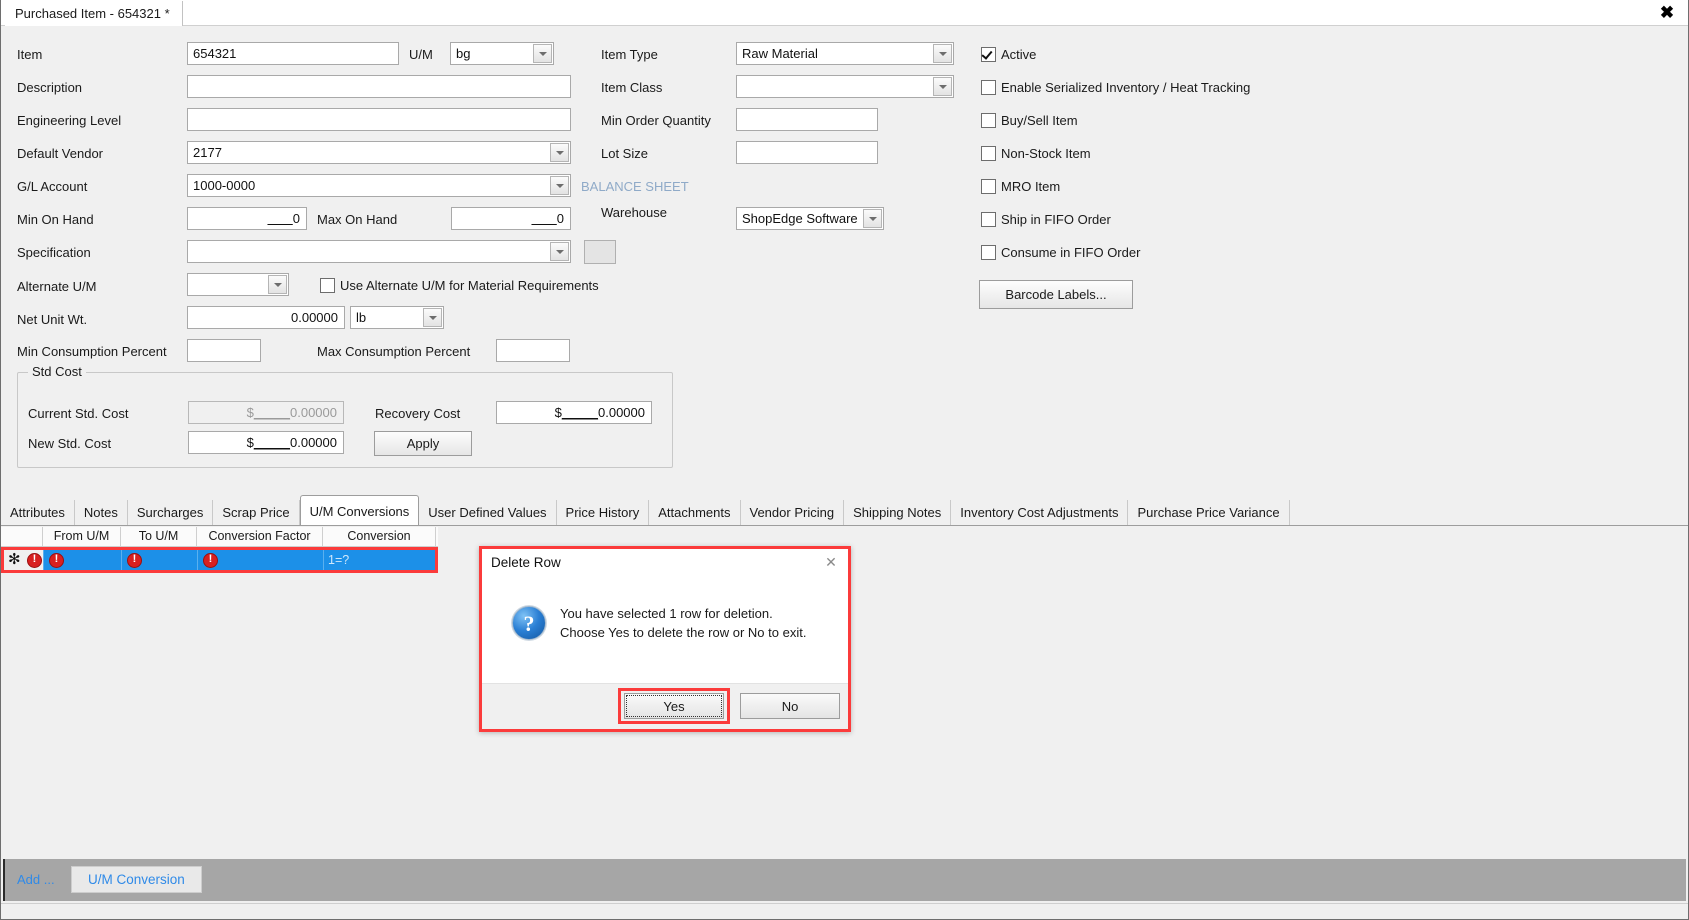 Image resolution: width=1689 pixels, height=920 pixels. I want to click on min-consumption-percent-input, so click(224, 350).